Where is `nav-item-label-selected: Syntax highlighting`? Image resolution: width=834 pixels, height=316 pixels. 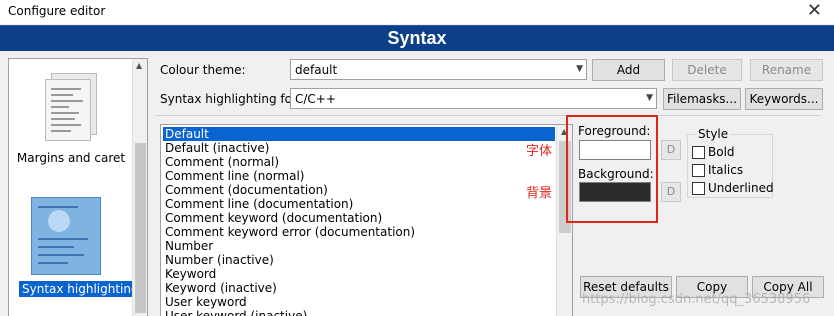
nav-item-label-selected: Syntax highlighting is located at coordinates (80, 289).